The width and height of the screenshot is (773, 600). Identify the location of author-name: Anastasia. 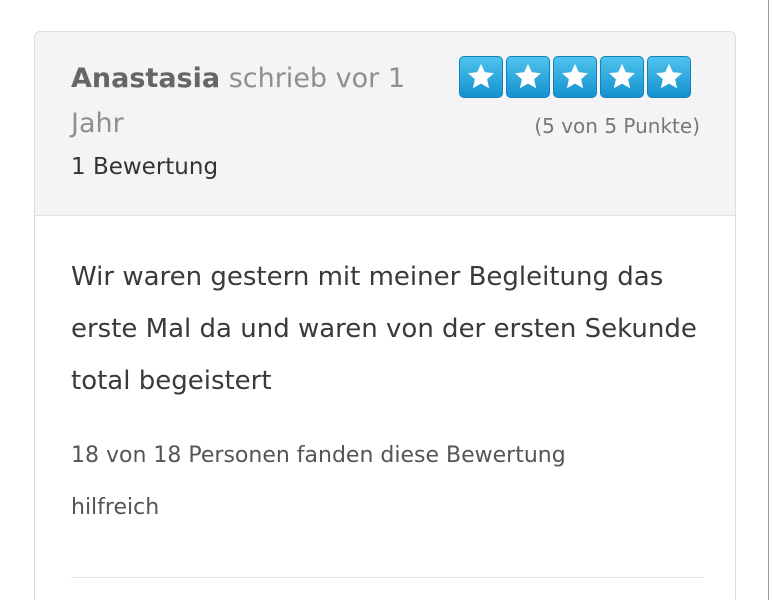
(145, 78).